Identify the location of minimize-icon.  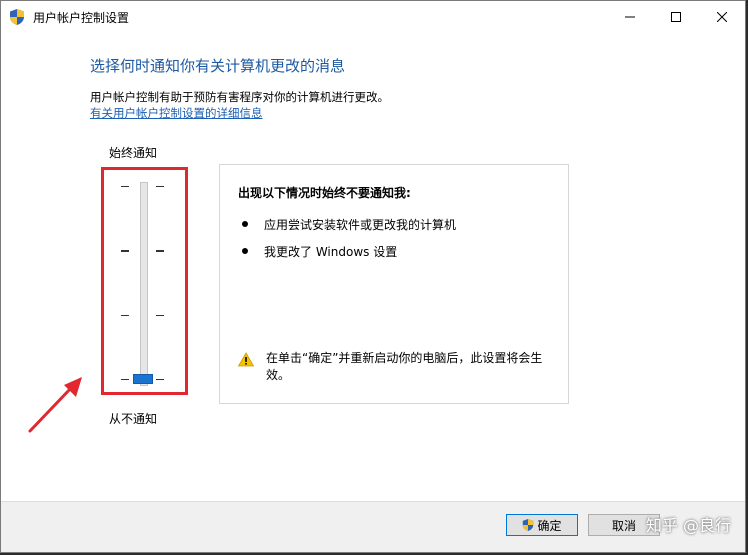
(630, 17).